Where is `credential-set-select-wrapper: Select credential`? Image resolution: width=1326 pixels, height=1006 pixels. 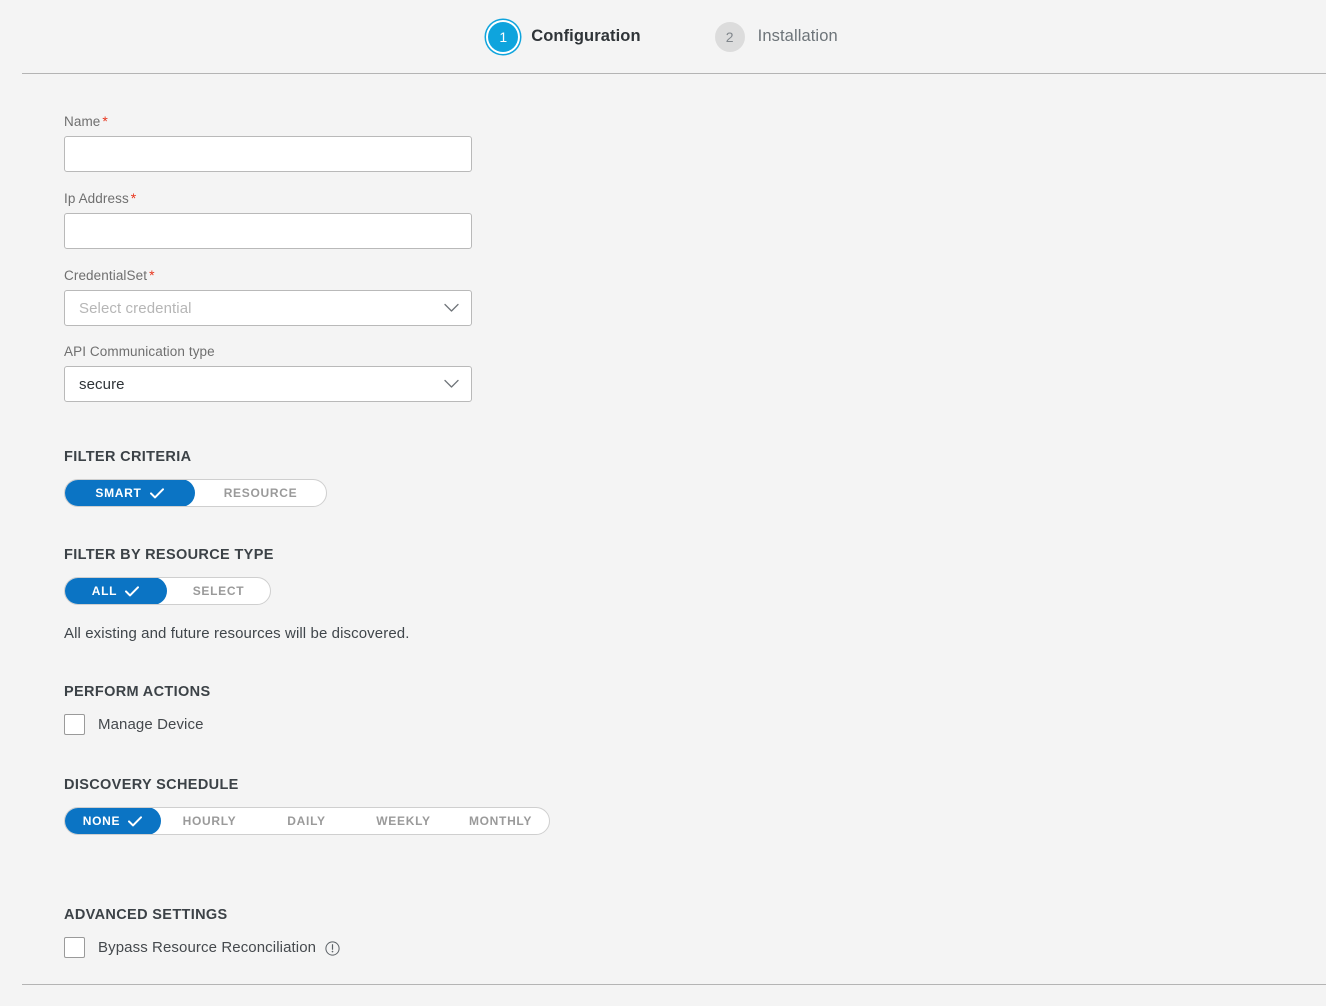
credential-set-select-wrapper: Select credential is located at coordinates (268, 308).